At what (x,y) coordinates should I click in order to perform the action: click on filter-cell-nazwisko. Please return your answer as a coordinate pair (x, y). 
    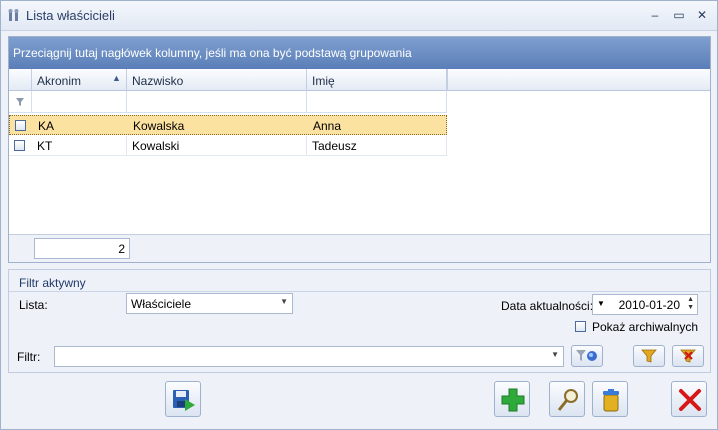
    Looking at the image, I should click on (217, 101).